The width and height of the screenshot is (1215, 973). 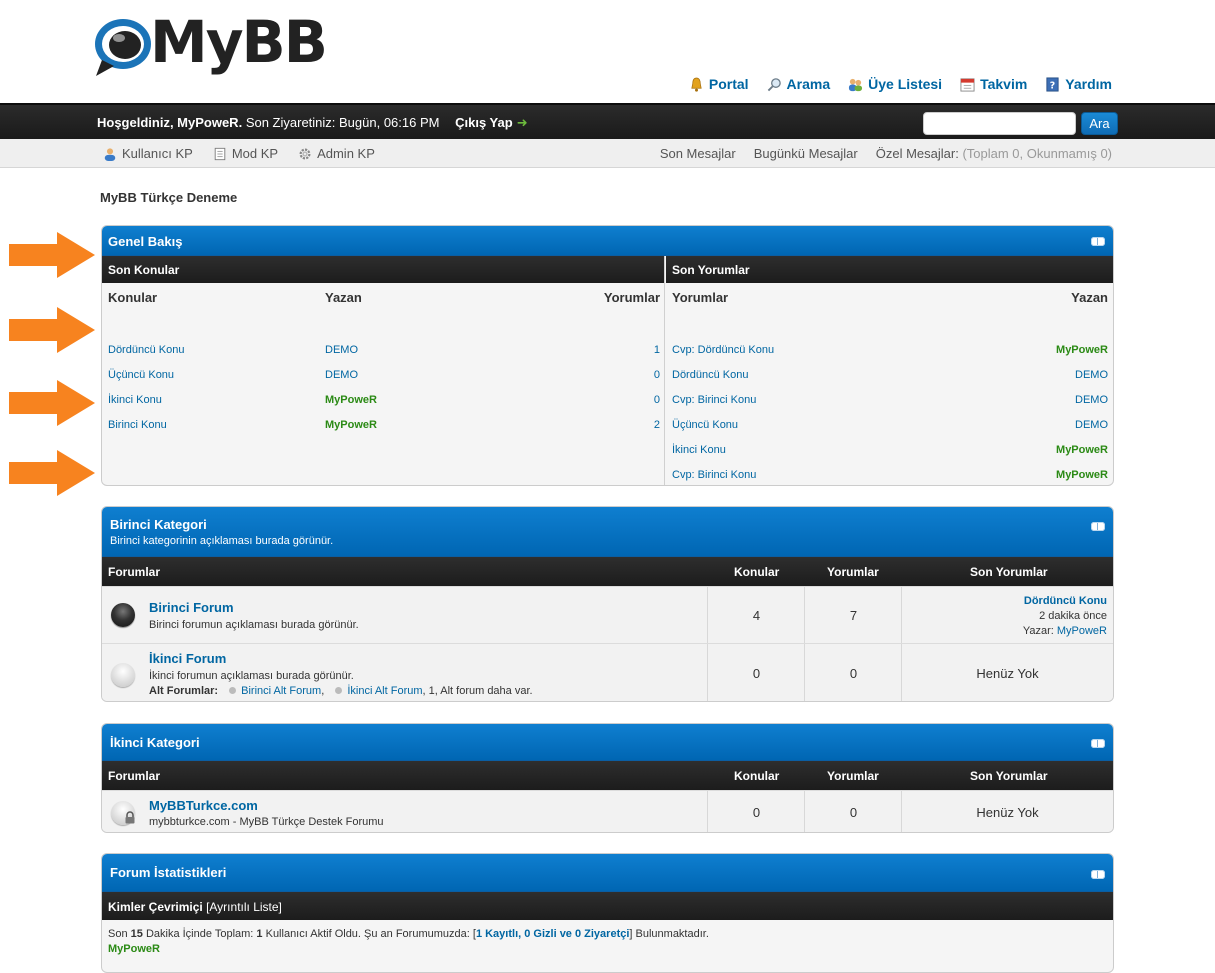 I want to click on topic-replies-link: 2, so click(x=657, y=425).